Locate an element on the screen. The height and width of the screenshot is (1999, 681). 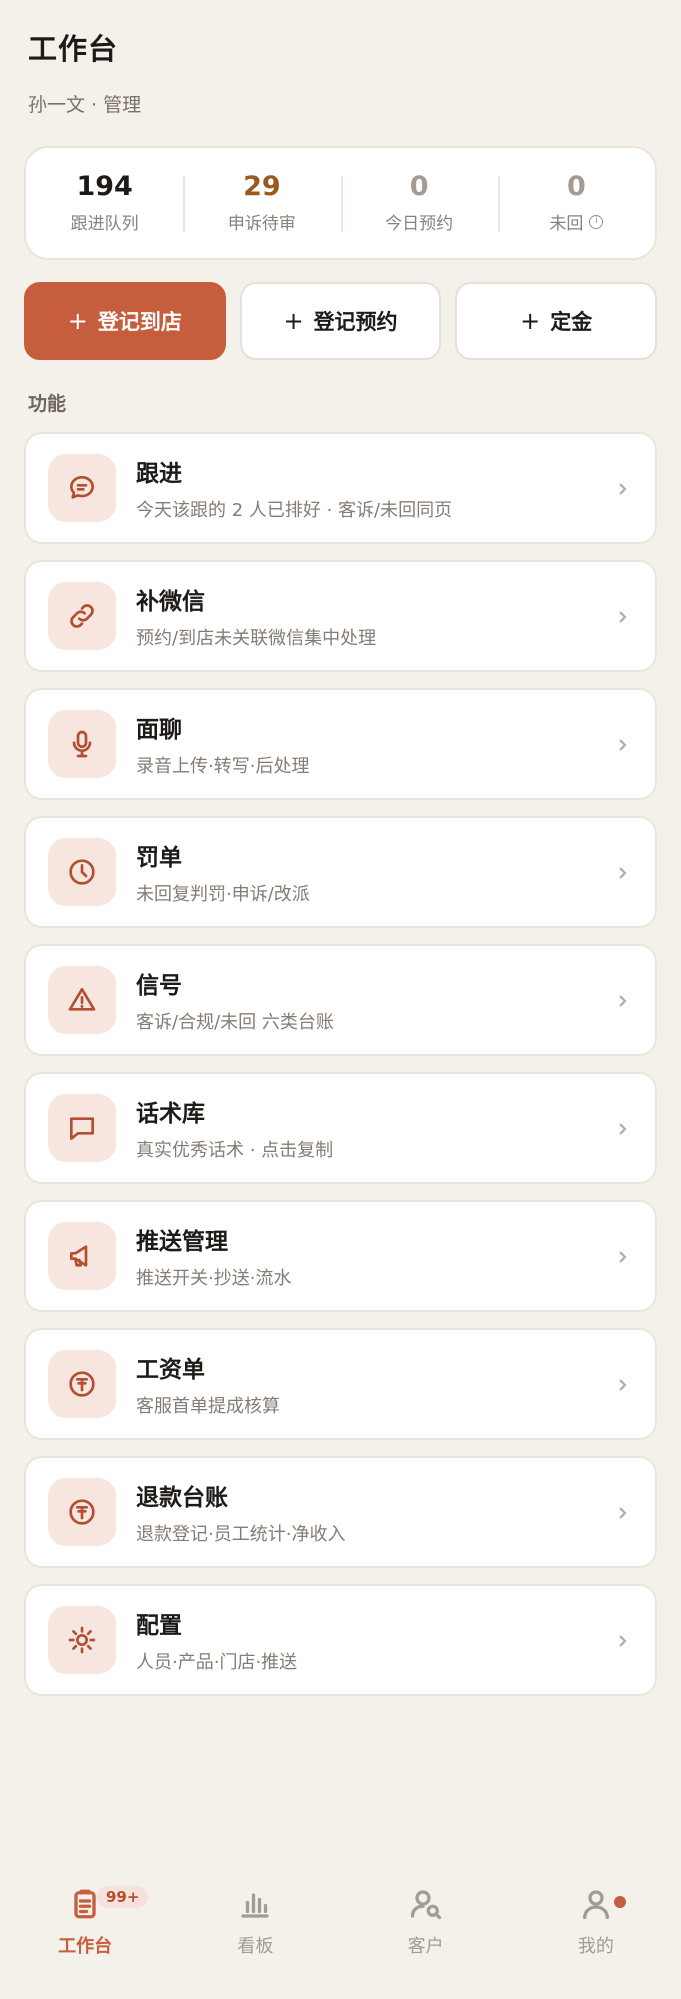
register-visit-button: + 登记到店 is located at coordinates (125, 321).